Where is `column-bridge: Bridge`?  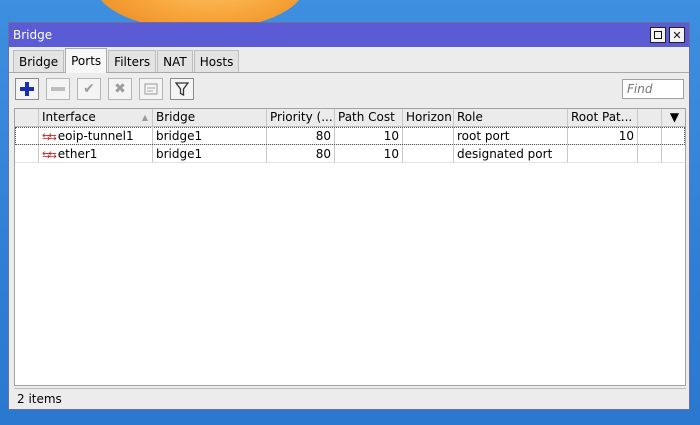
column-bridge: Bridge is located at coordinates (210, 117).